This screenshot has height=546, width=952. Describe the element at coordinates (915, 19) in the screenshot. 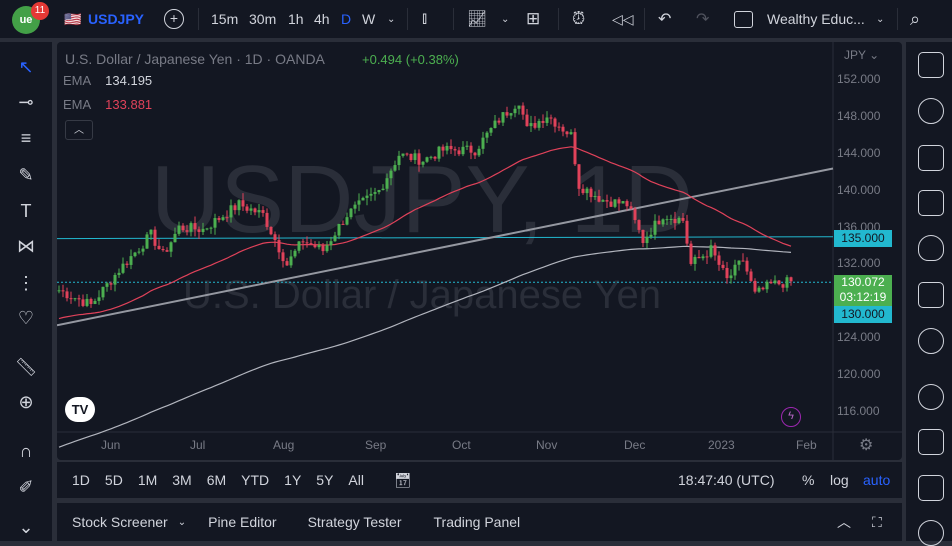

I see `search-icon: ⌕` at that location.